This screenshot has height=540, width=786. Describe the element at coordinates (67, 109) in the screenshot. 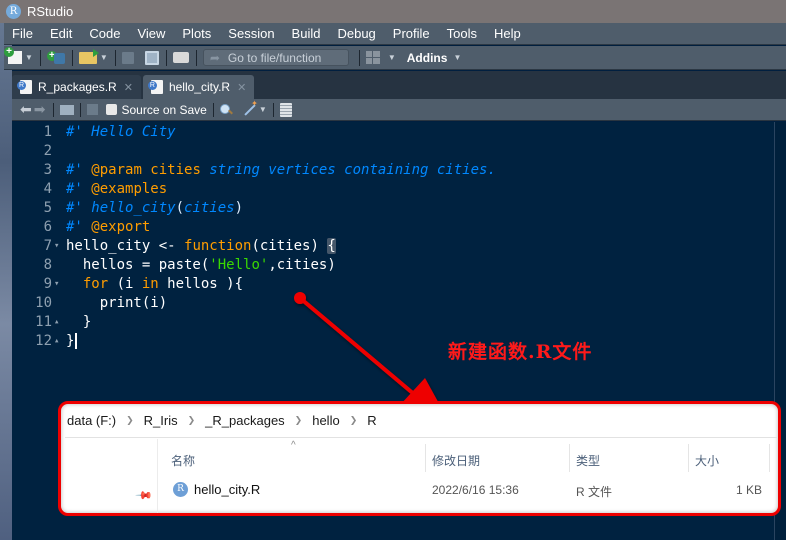

I see `show-in-window-icon` at that location.